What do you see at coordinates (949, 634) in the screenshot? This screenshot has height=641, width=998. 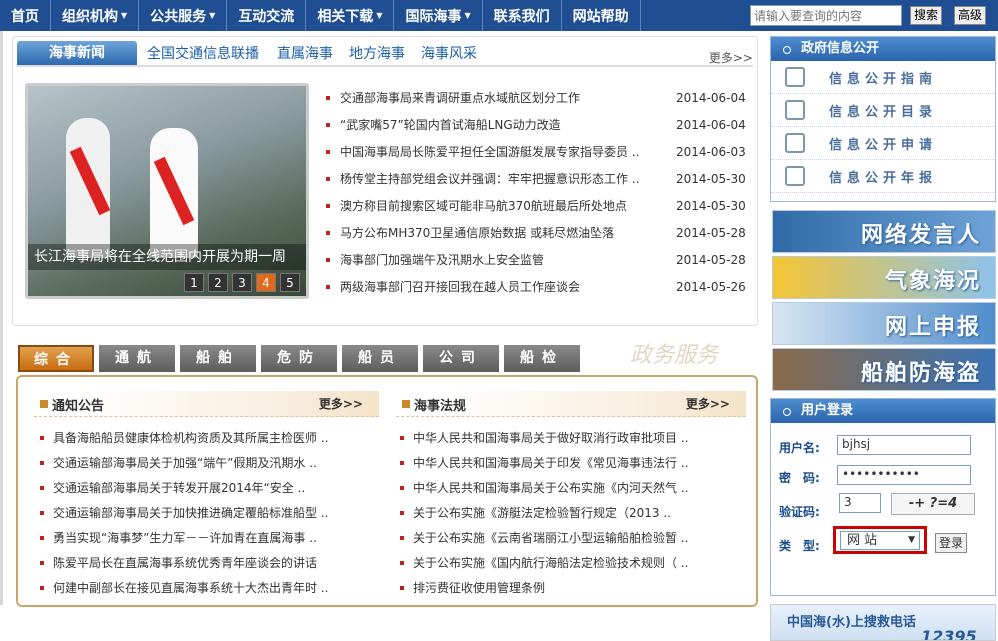 I see `rescue-number: 12395` at bounding box center [949, 634].